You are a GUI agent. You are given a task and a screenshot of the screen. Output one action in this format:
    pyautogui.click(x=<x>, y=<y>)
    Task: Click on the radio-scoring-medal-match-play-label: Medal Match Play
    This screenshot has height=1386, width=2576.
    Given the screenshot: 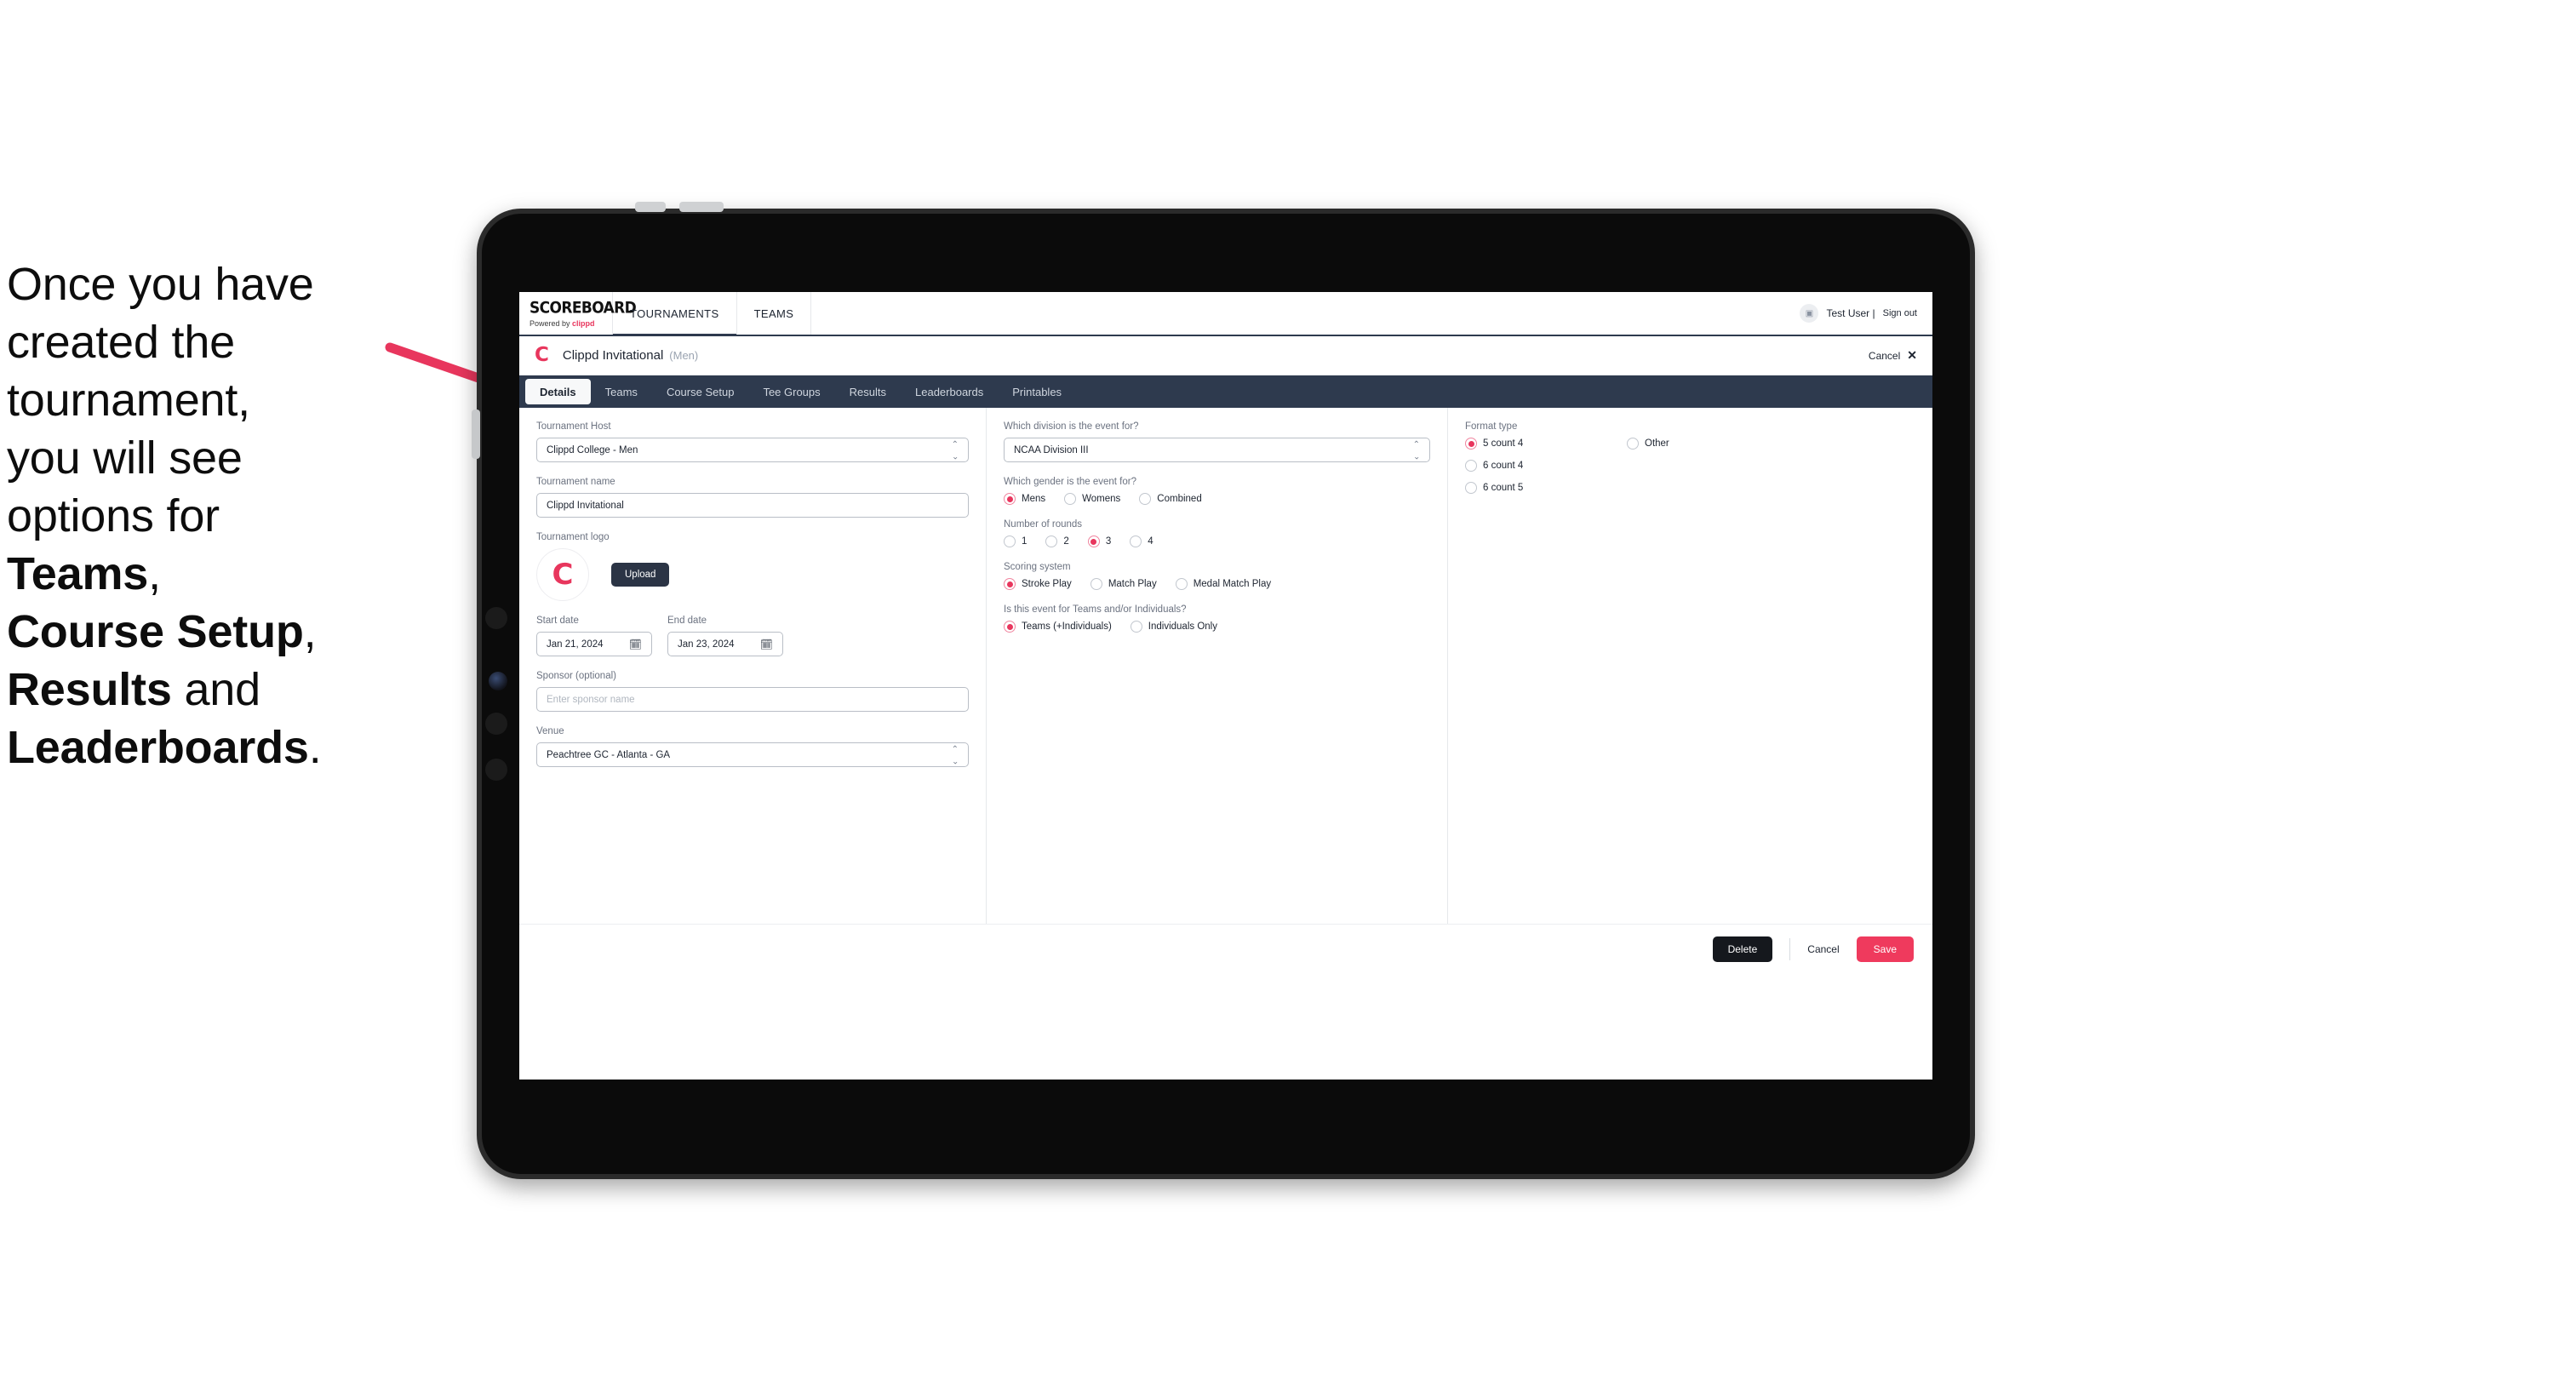 What is the action you would take?
    pyautogui.click(x=1233, y=584)
    